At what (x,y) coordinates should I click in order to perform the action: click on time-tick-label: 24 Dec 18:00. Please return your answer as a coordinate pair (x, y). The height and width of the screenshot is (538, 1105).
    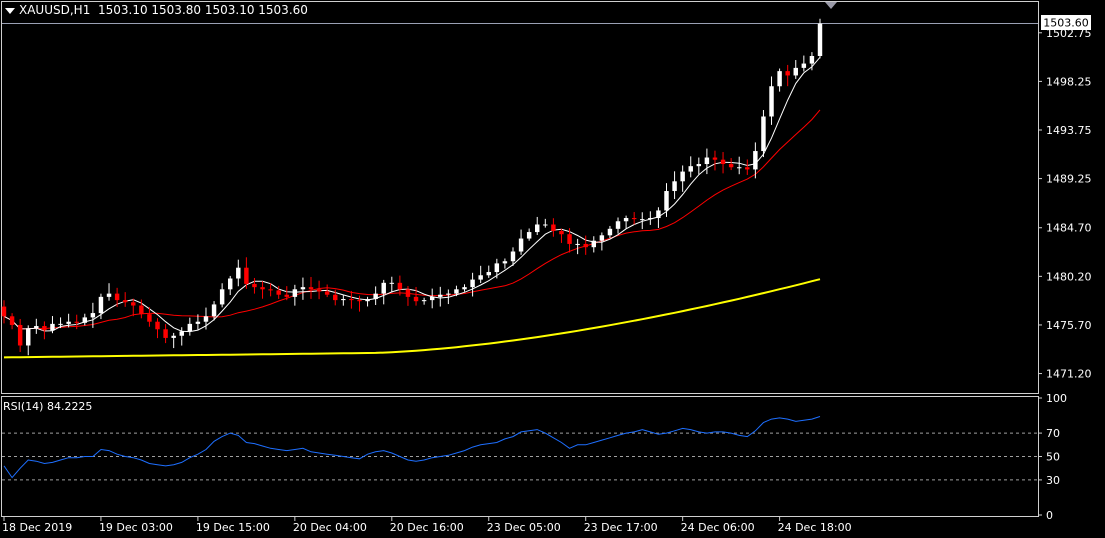
    Looking at the image, I should click on (815, 527).